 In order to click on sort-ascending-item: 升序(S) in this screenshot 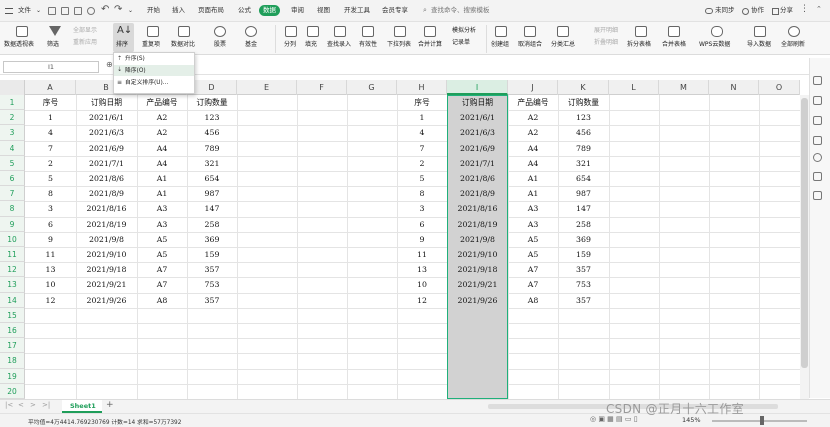, I will do `click(158, 59)`.